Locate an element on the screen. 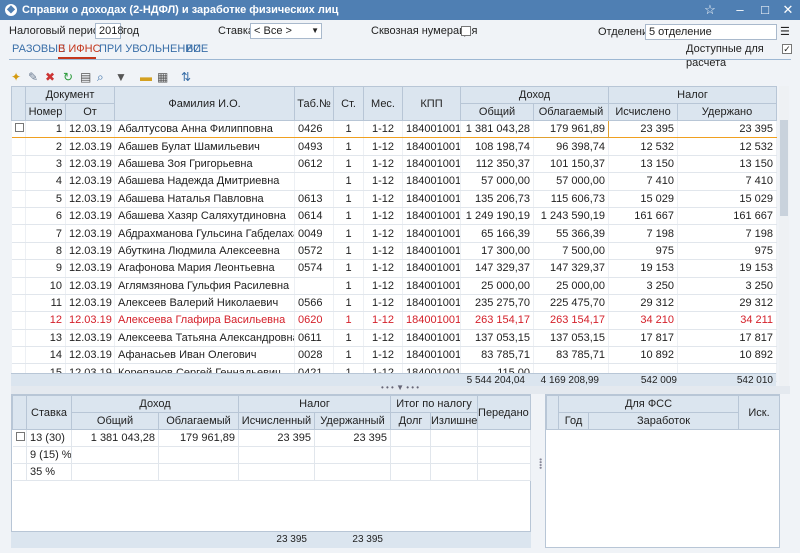 Image resolution: width=800 pixels, height=553 pixels. transfer-header: Передано н is located at coordinates (504, 412).